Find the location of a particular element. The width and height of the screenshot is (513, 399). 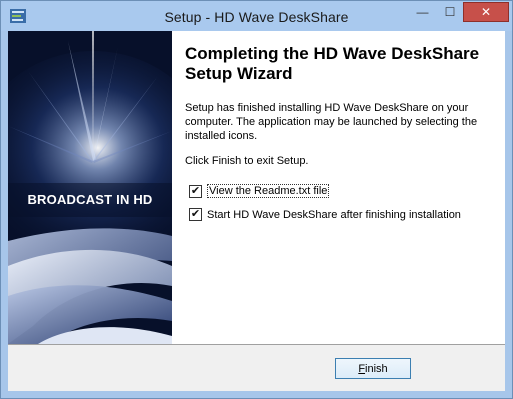

readme-option: ✔ View the Readme.txt file is located at coordinates (259, 191).